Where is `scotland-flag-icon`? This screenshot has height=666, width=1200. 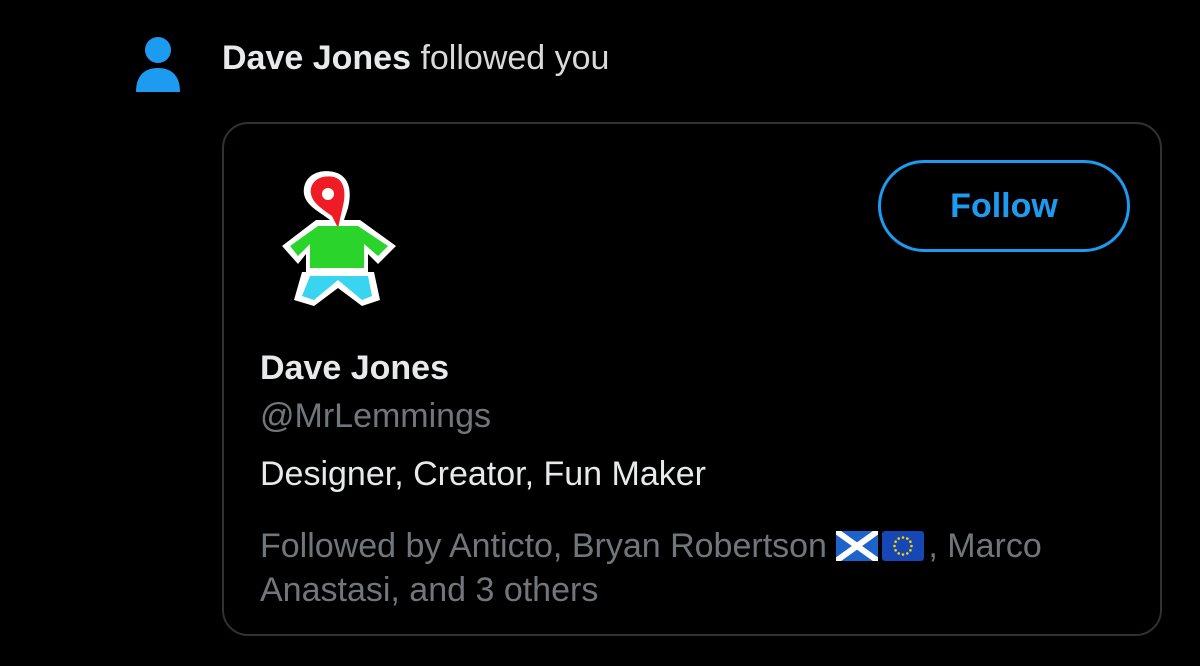
scotland-flag-icon is located at coordinates (857, 546).